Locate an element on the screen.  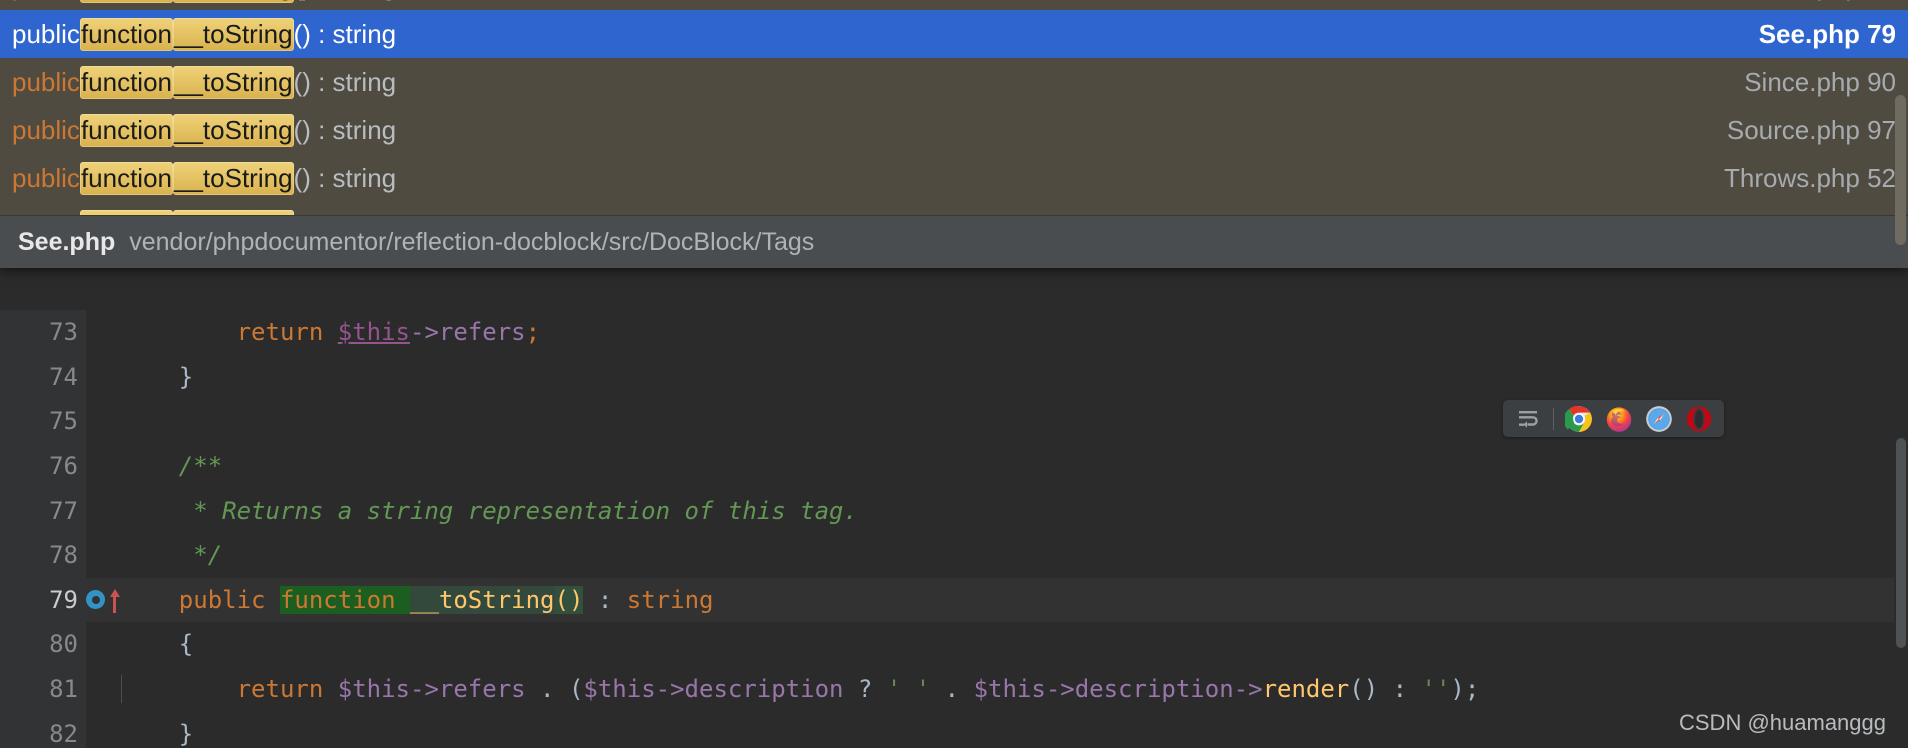
line-number-gutter: 75 is located at coordinates (43, 421).